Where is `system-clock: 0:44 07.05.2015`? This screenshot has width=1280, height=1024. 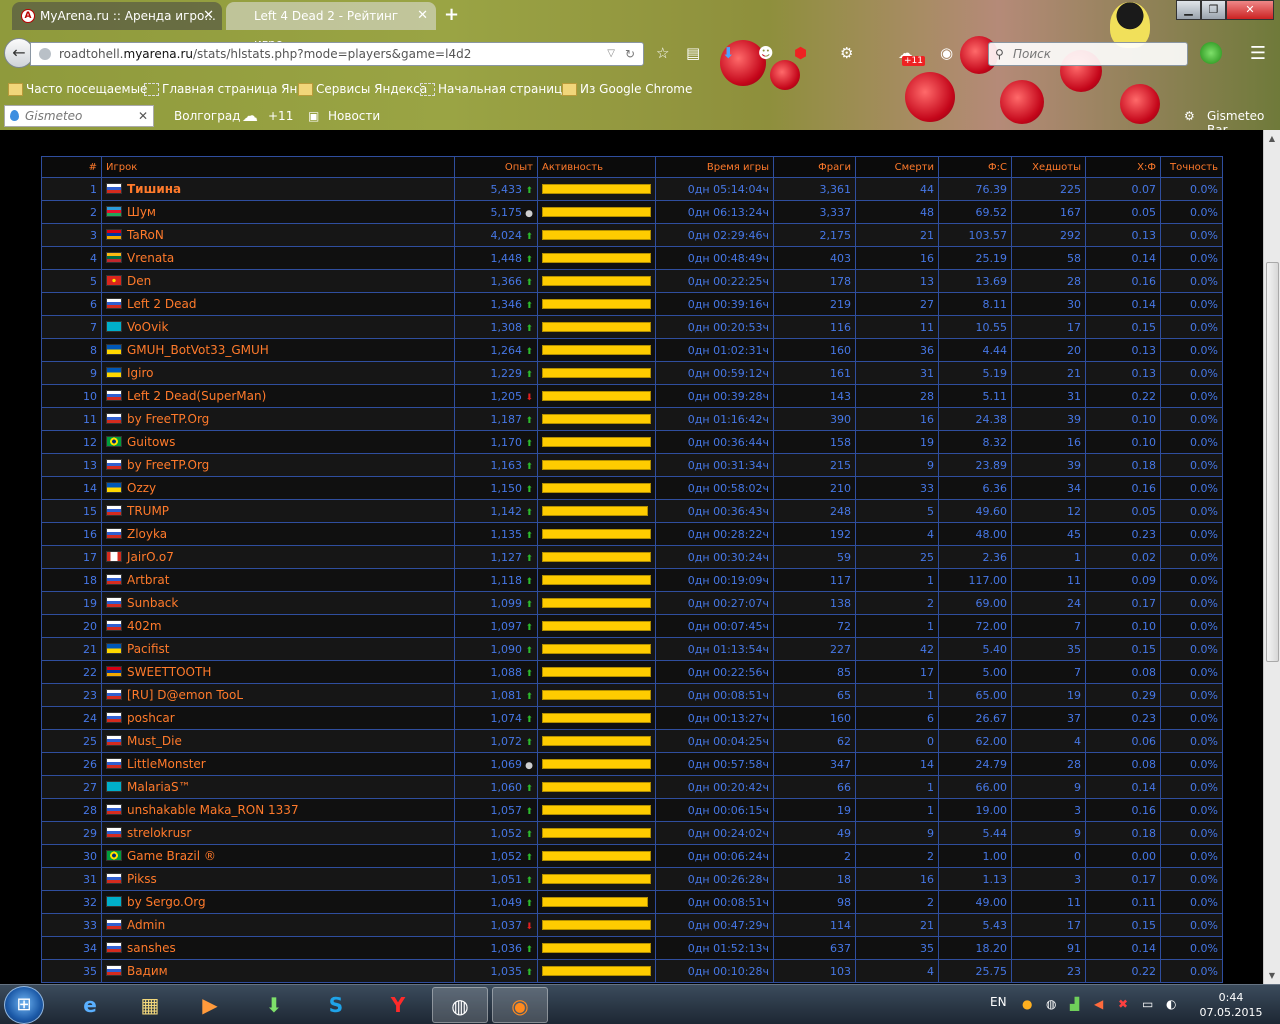 system-clock: 0:44 07.05.2015 is located at coordinates (1231, 1005).